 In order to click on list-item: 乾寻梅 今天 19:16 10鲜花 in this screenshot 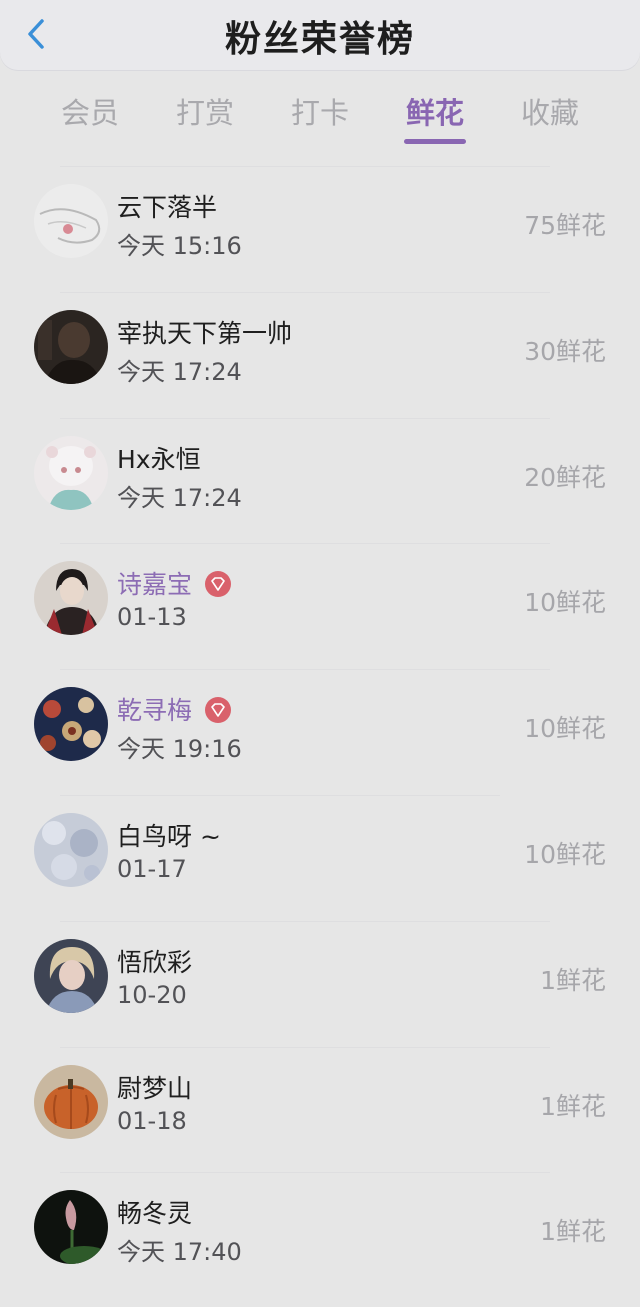, I will do `click(320, 726)`.